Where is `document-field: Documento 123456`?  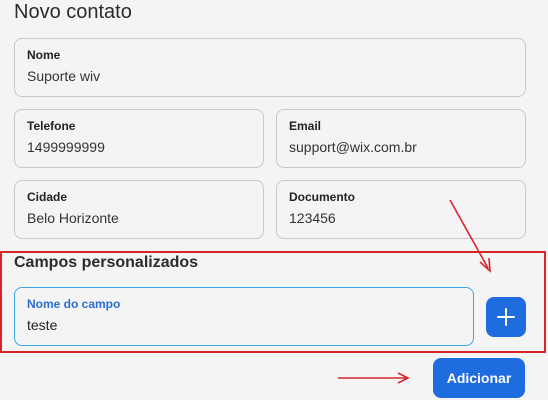
document-field: Documento 123456 is located at coordinates (401, 209).